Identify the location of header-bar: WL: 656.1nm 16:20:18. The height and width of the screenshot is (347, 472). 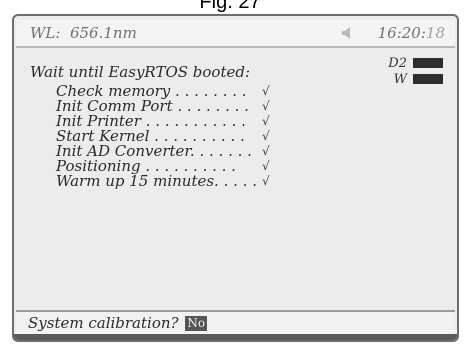
(235, 34).